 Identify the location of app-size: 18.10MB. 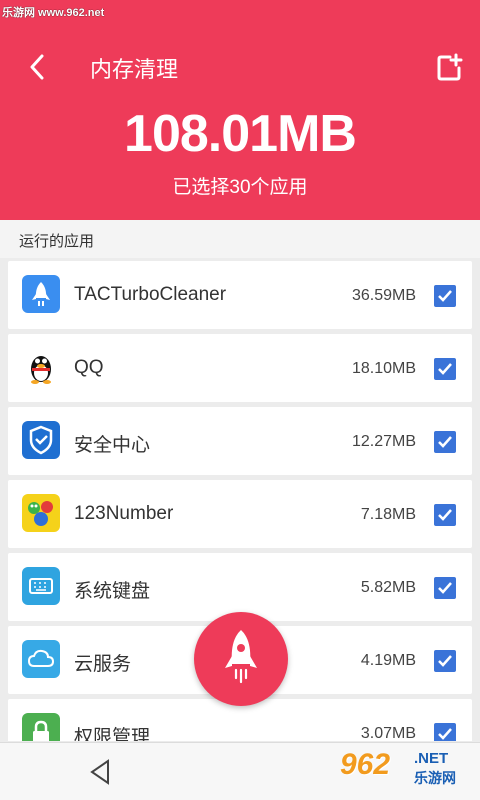
(383, 368).